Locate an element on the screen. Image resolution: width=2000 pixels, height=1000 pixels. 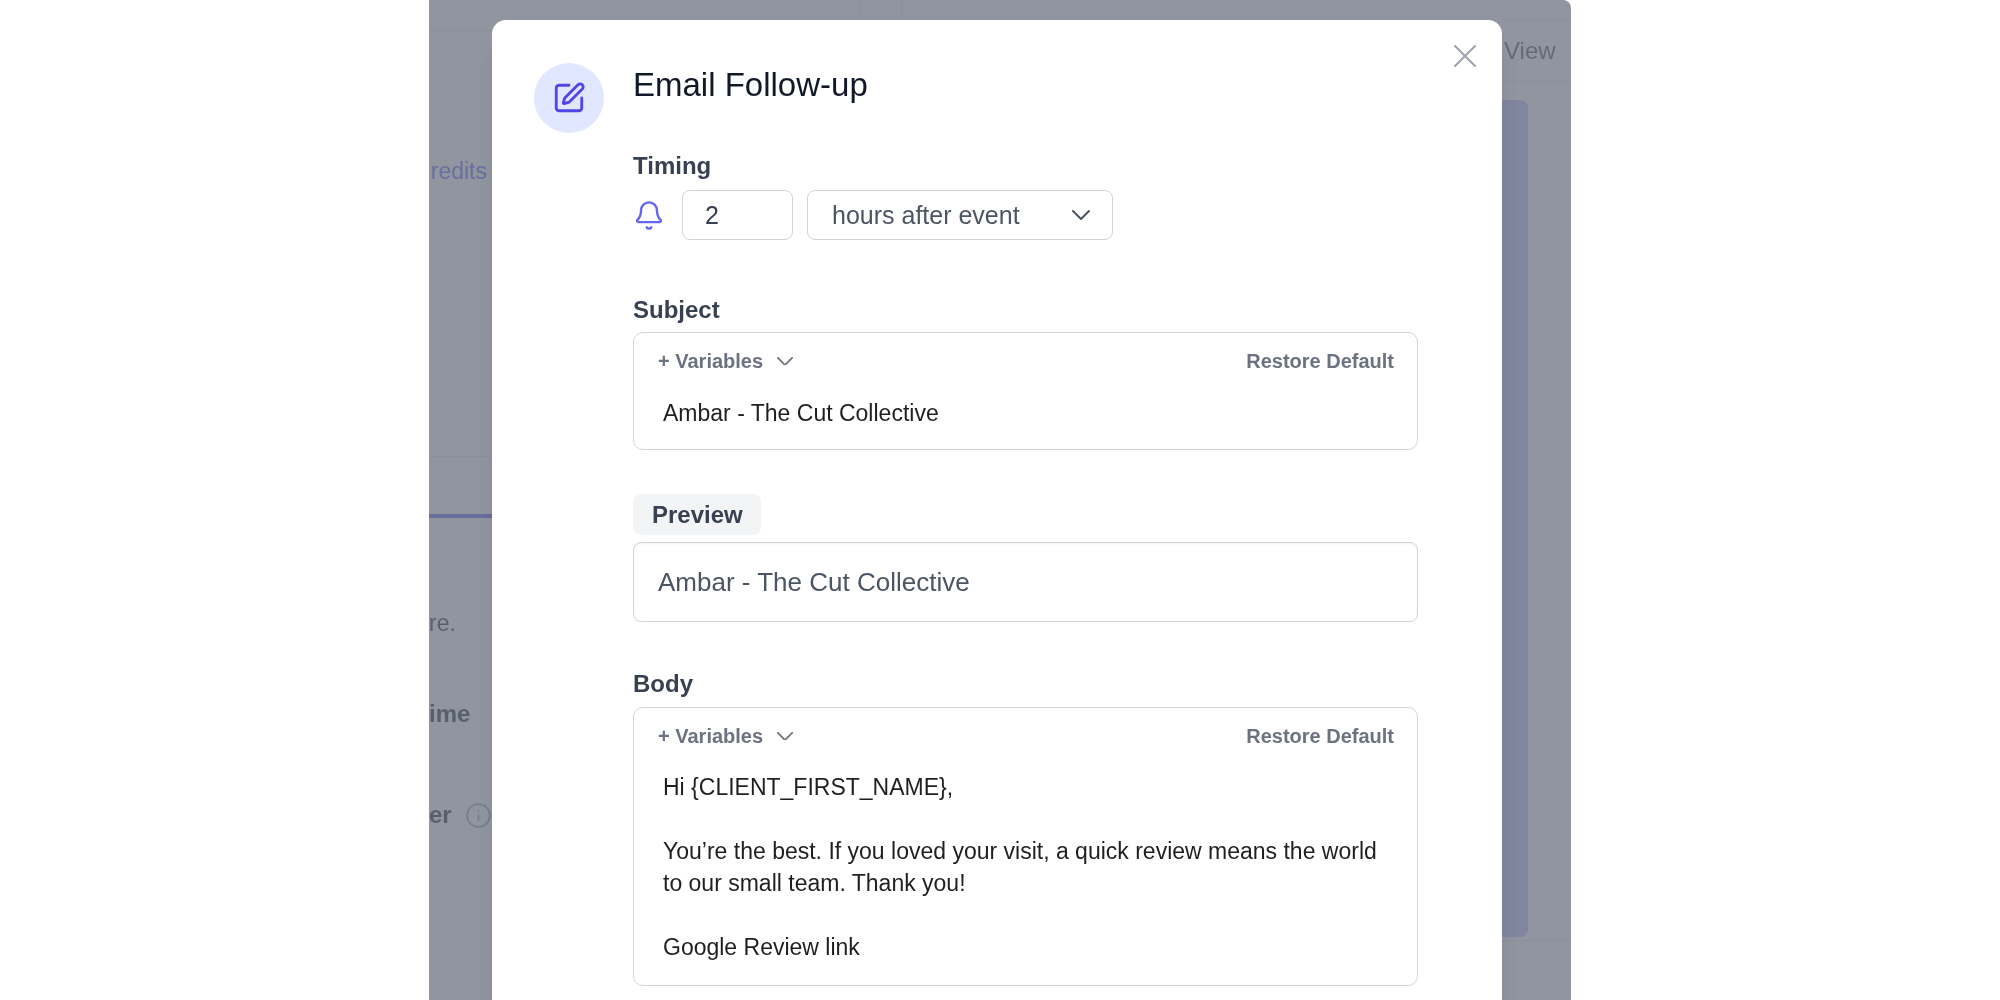
subject-label: Subject is located at coordinates (677, 310).